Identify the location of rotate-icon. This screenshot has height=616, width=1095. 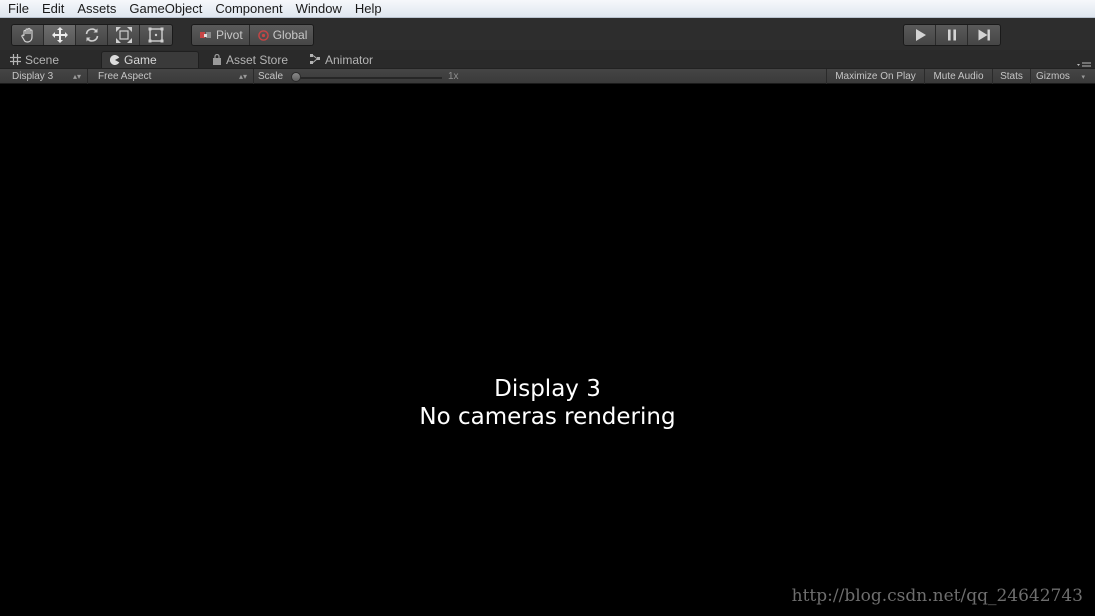
(91, 35).